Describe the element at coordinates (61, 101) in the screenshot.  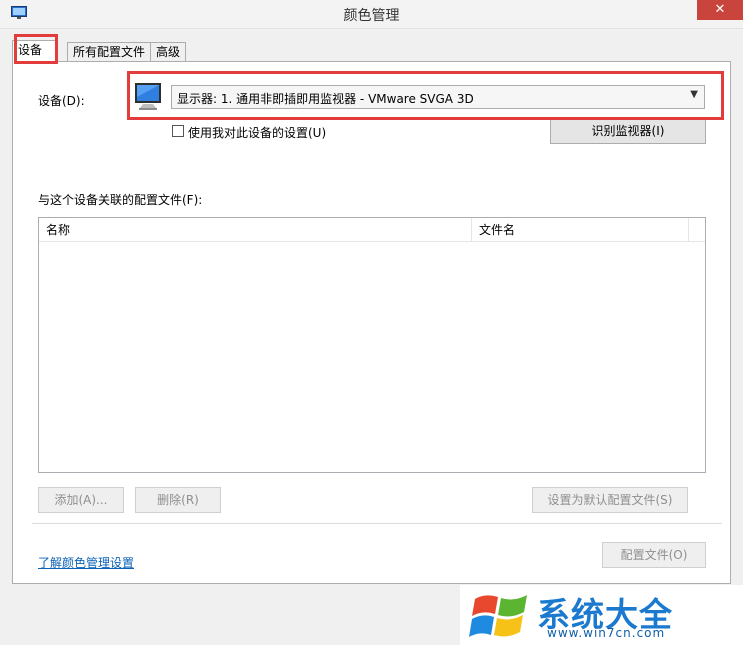
I see `device-label: 设备(D):` at that location.